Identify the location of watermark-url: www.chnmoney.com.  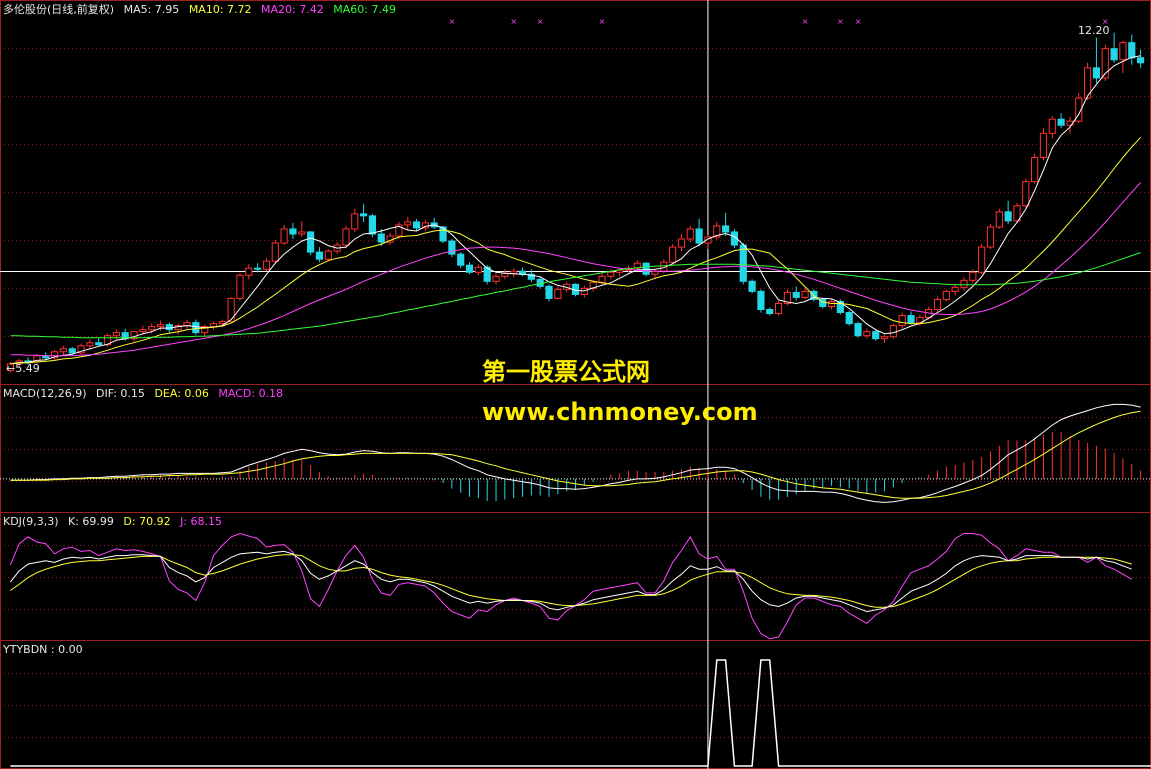
(620, 412).